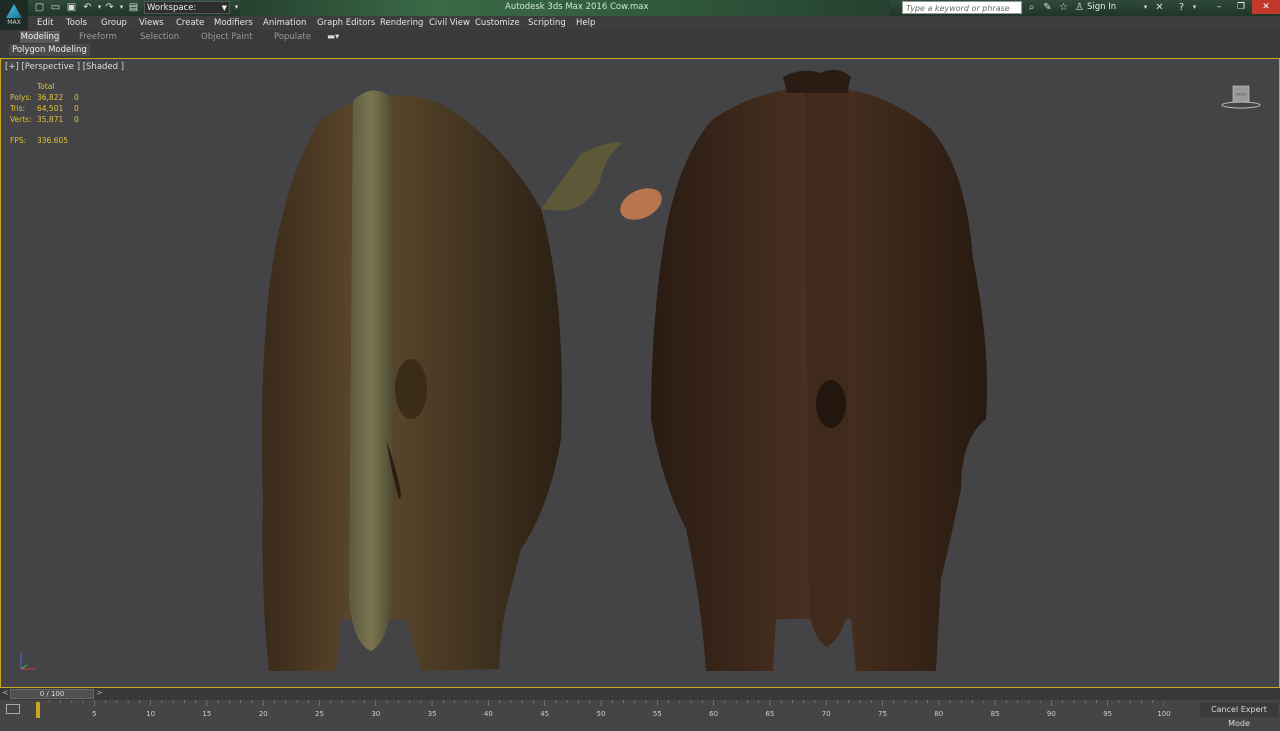 Image resolution: width=1280 pixels, height=731 pixels. I want to click on stats-row-fps: FPS: 336.605, so click(44, 140).